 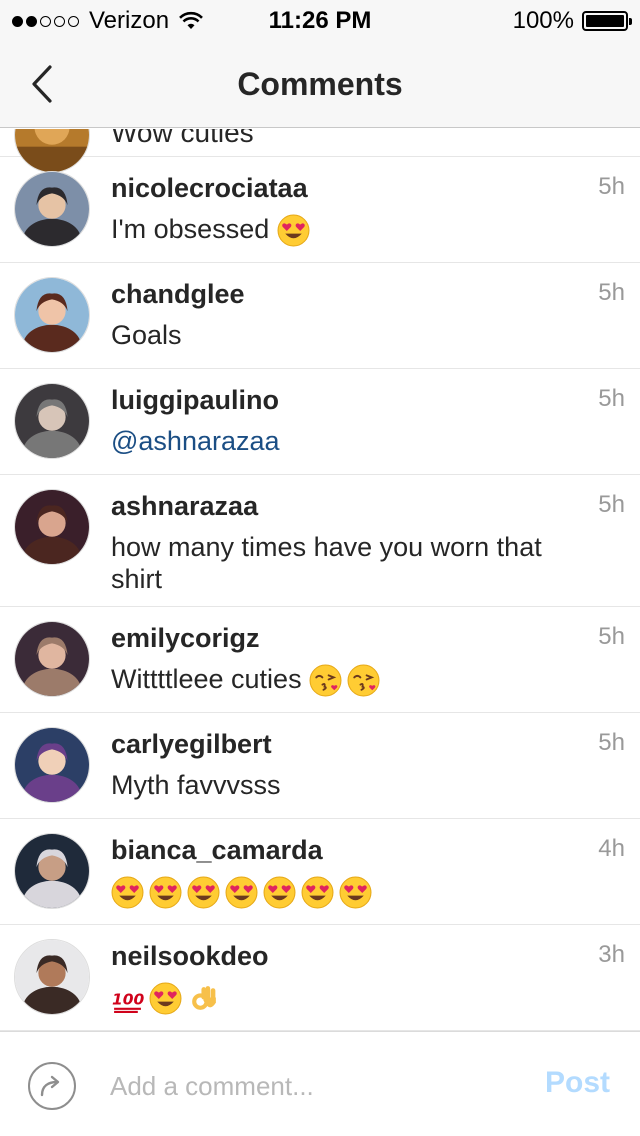 I want to click on svg-text: 100, so click(x=128, y=1000).